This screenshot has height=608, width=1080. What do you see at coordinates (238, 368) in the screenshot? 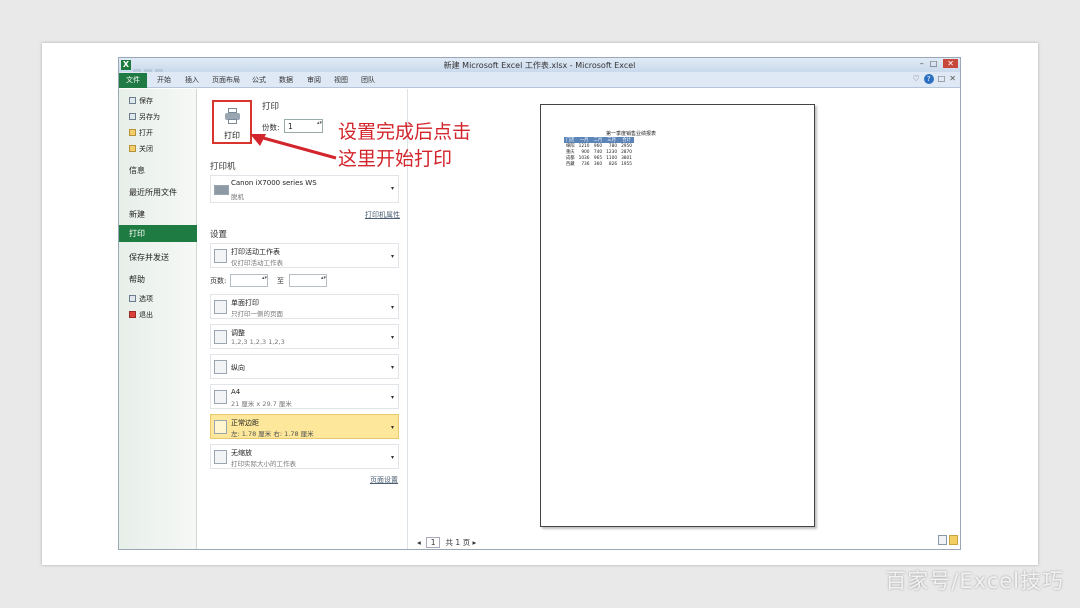
I see `orientation-label: 纵向` at bounding box center [238, 368].